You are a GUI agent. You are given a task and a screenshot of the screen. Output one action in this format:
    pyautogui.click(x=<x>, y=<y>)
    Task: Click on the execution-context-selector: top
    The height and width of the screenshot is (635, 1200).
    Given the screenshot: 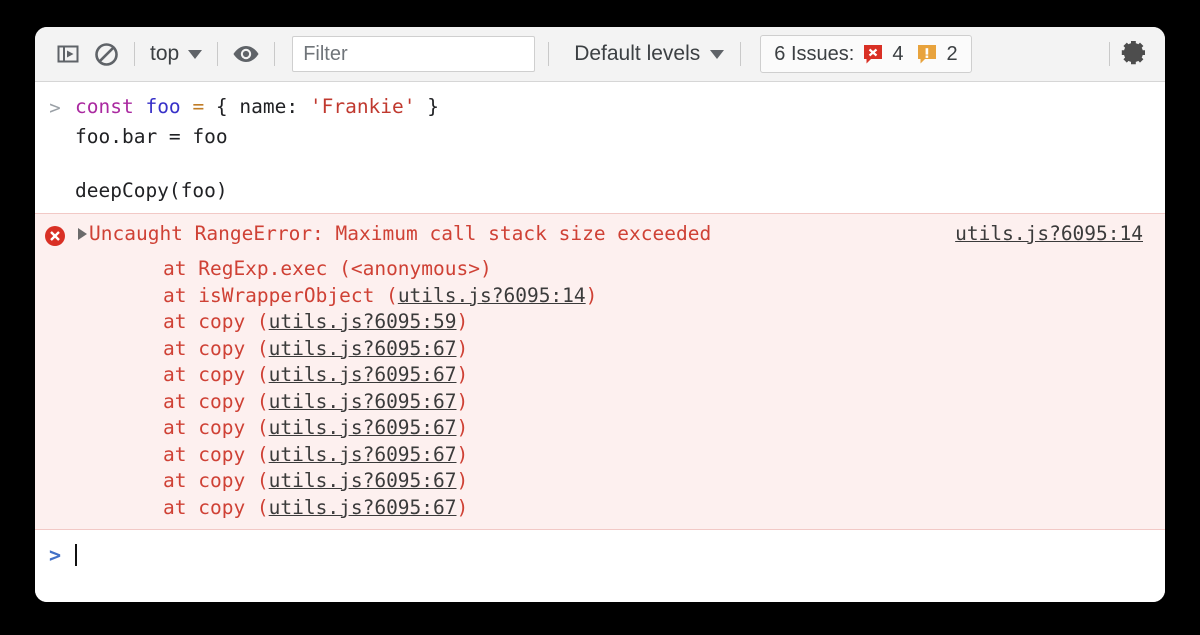 What is the action you would take?
    pyautogui.click(x=176, y=54)
    